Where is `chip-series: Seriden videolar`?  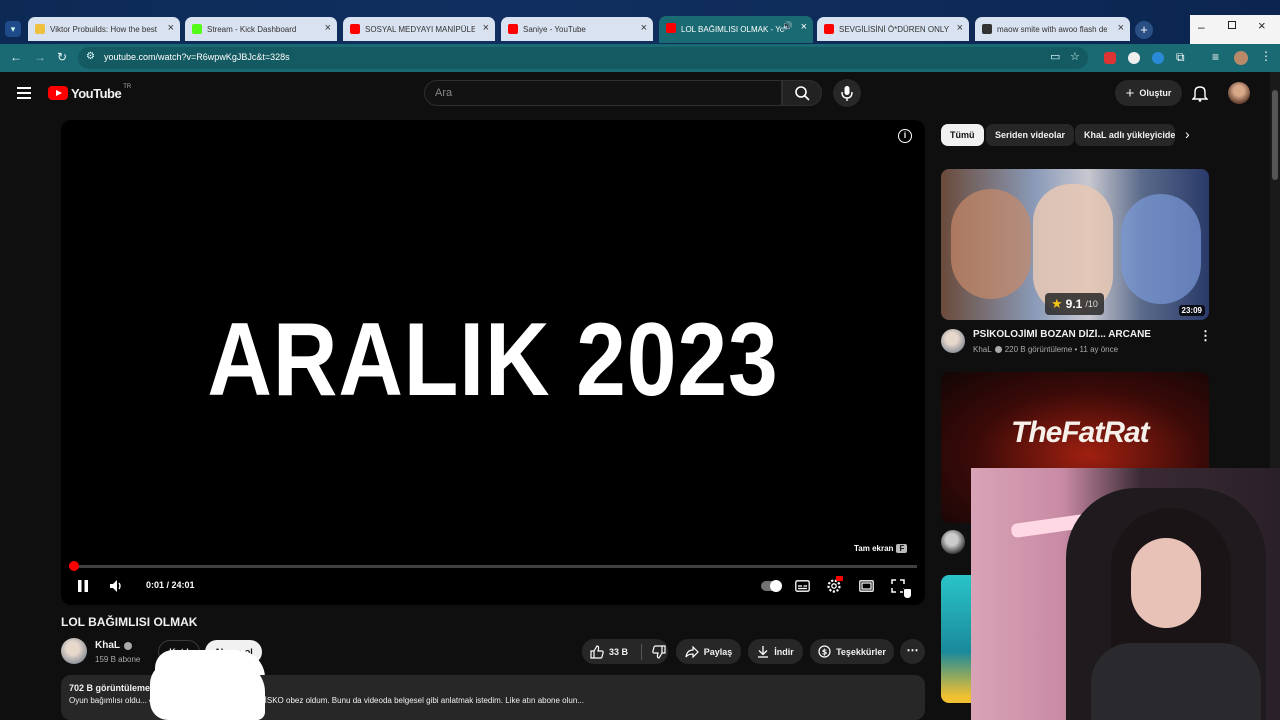 chip-series: Seriden videolar is located at coordinates (1030, 135).